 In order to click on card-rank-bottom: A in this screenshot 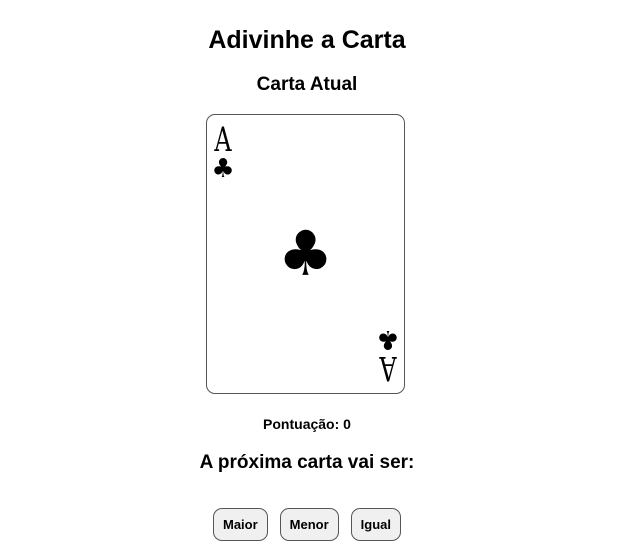, I will do `click(388, 368)`.